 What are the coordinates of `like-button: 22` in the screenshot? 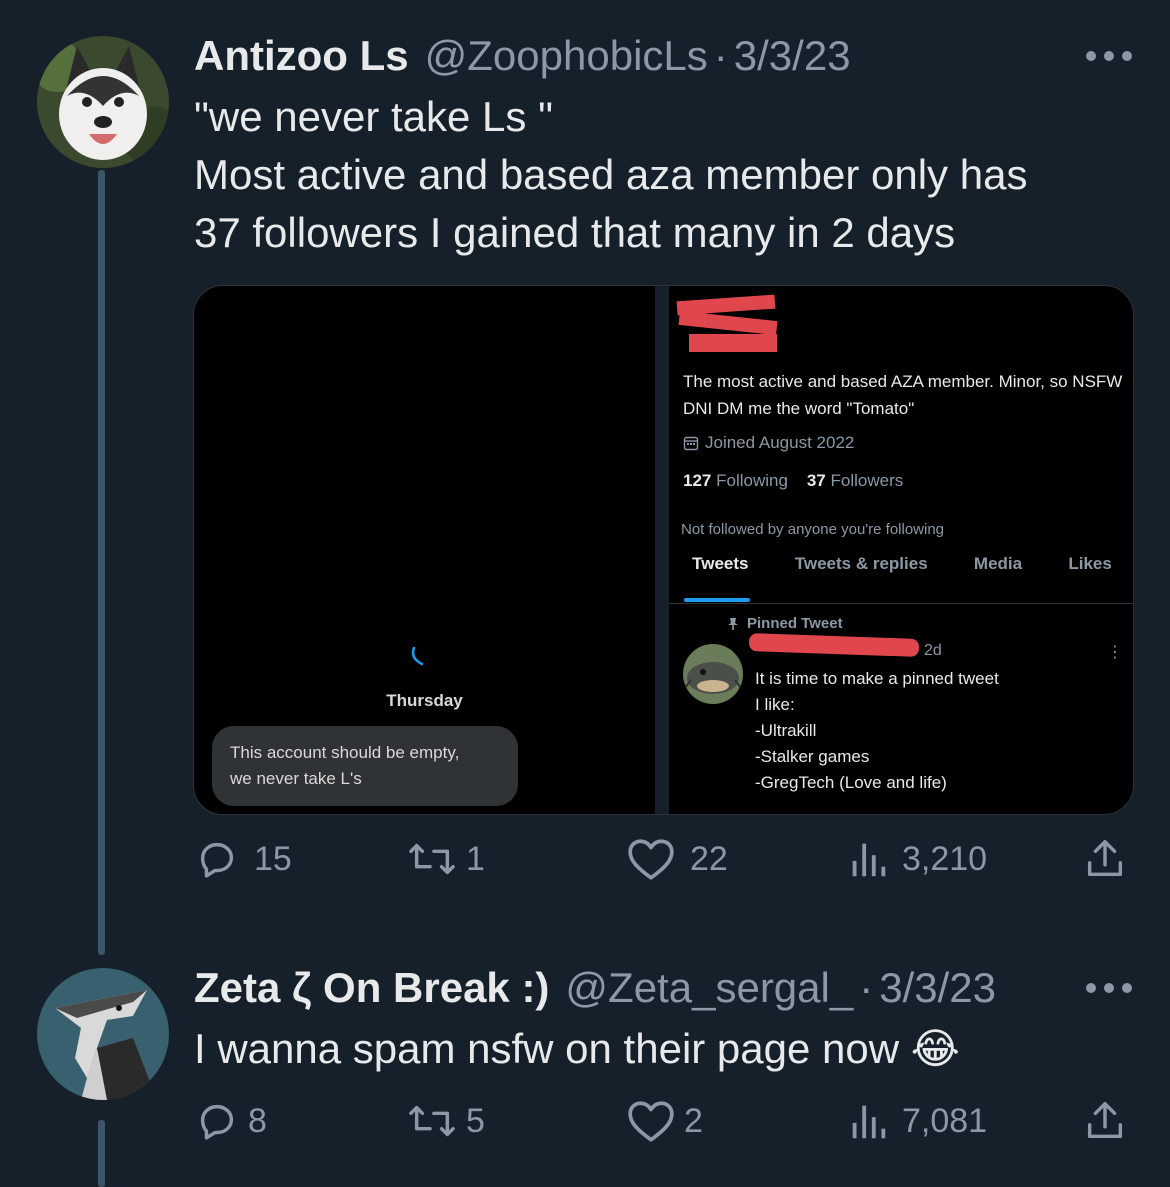 It's located at (677, 859).